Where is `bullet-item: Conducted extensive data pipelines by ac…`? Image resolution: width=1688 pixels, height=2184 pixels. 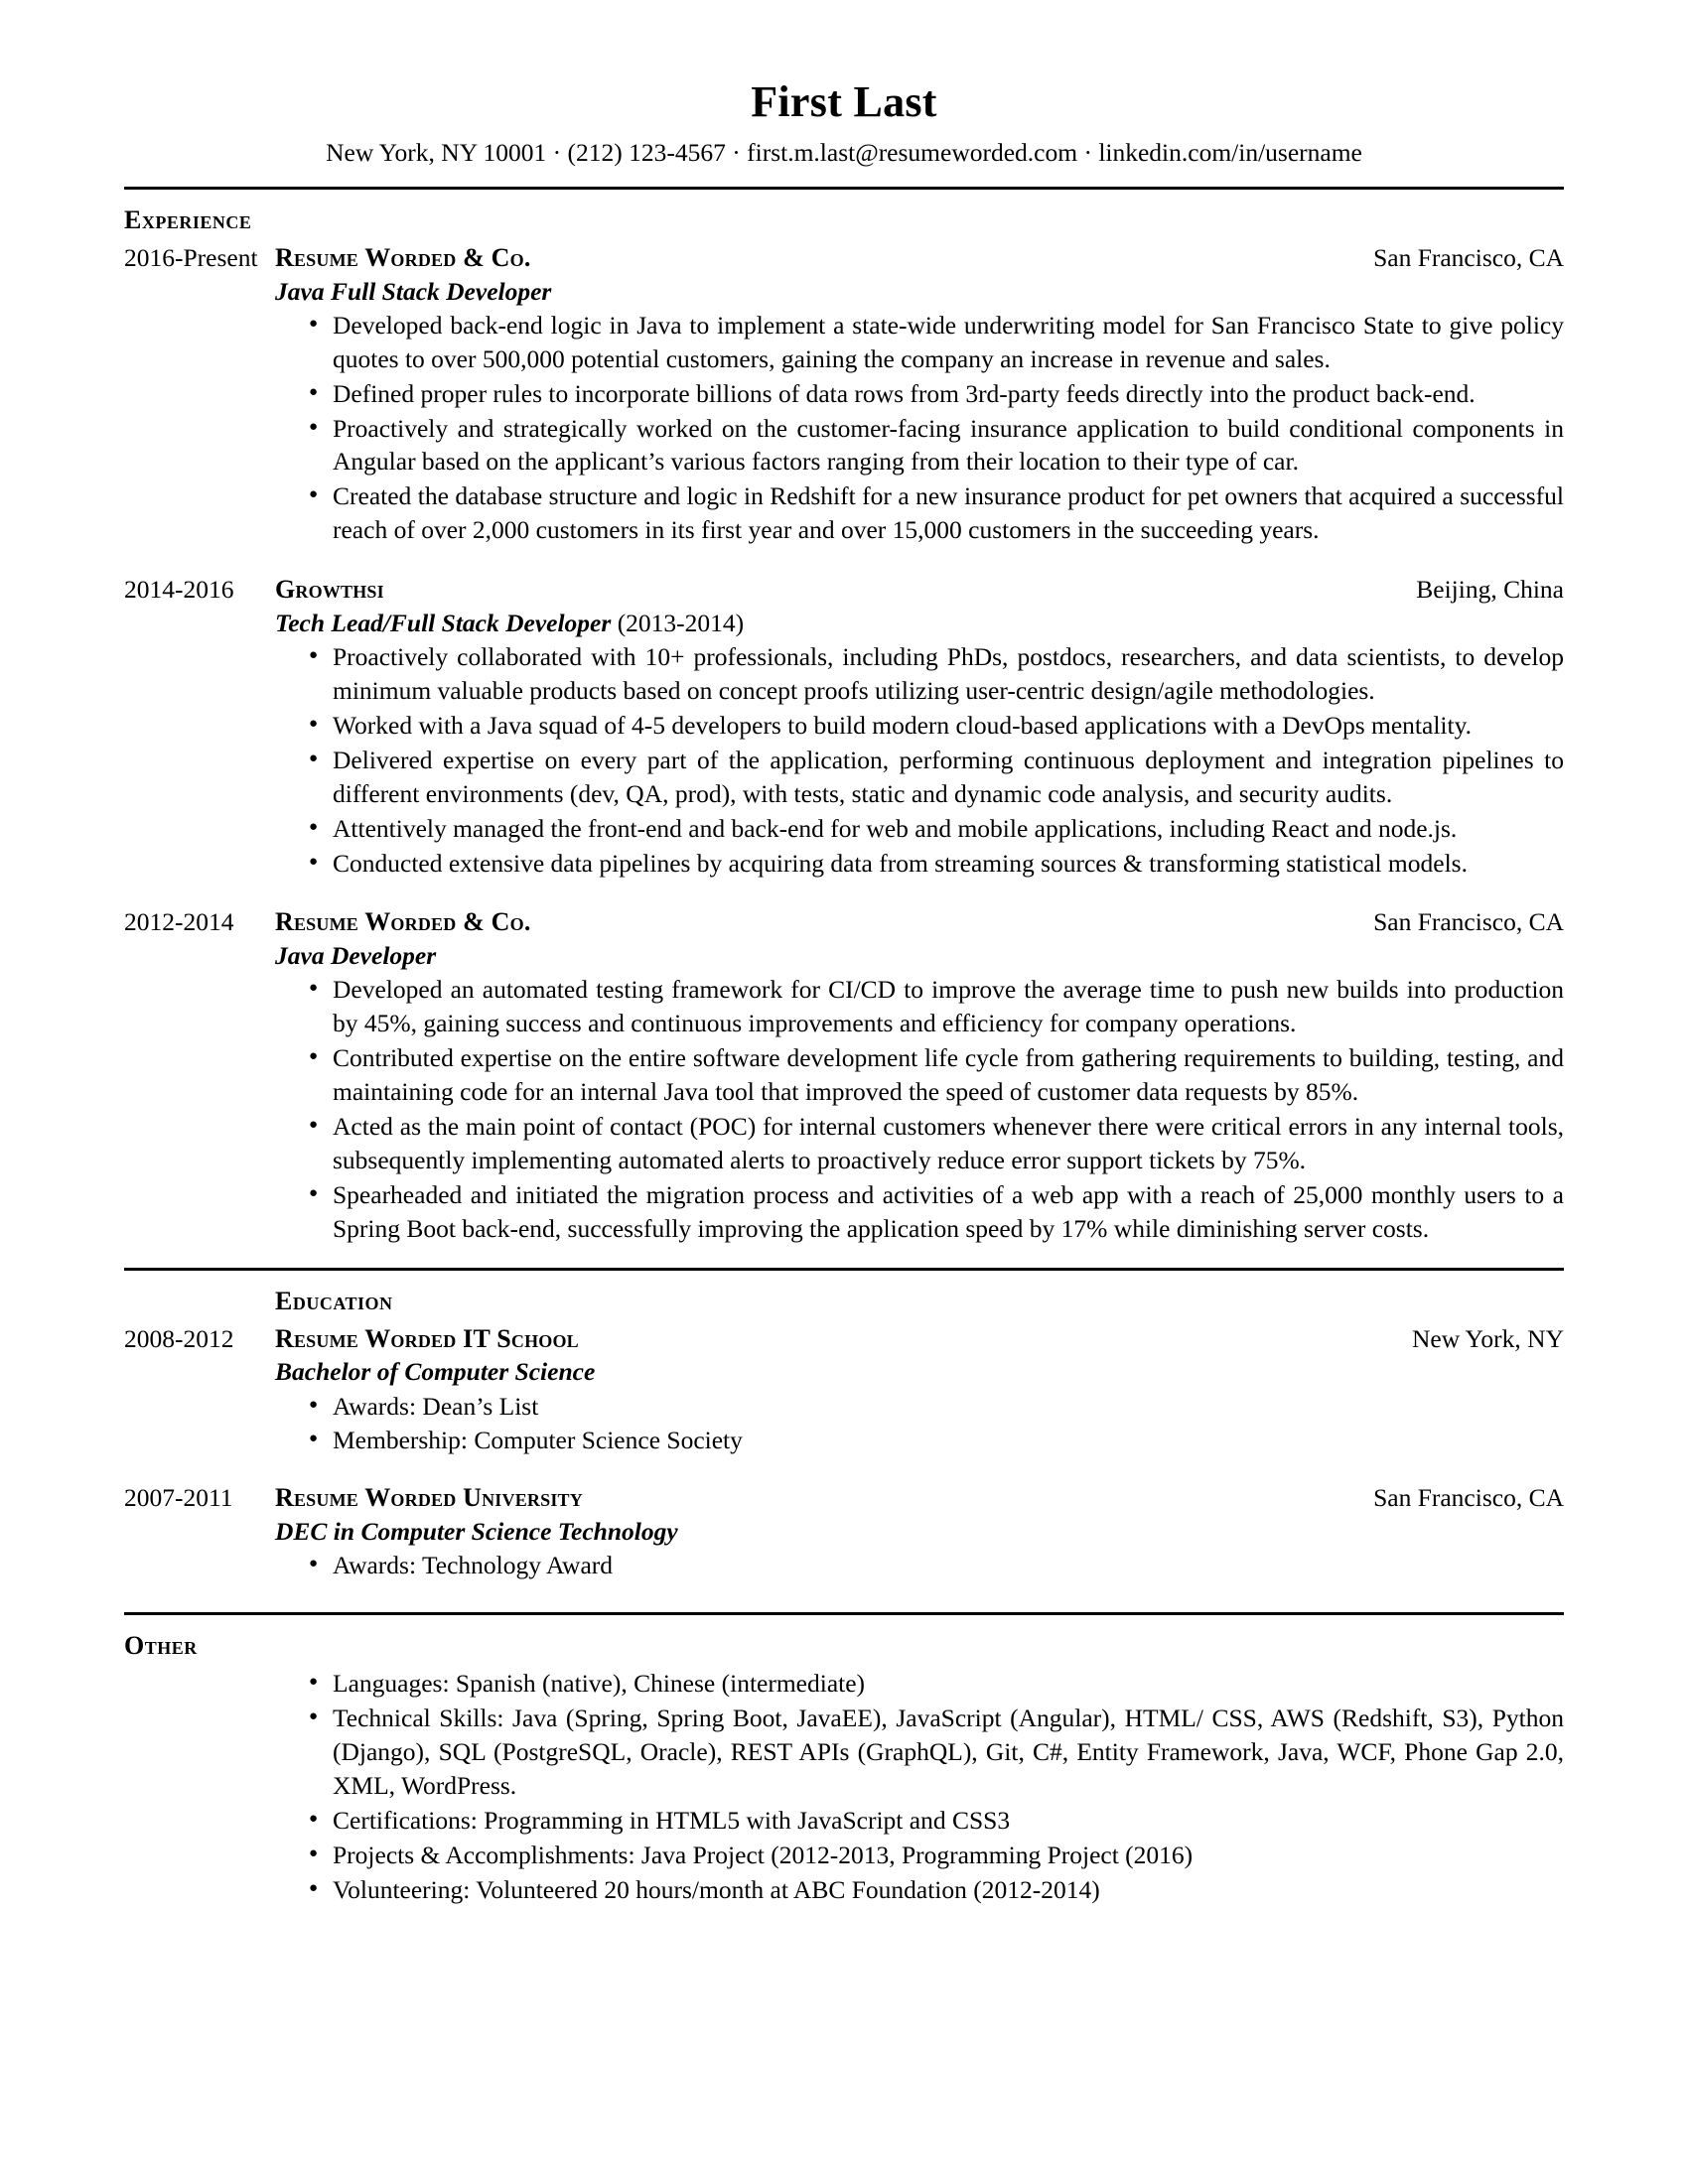
bullet-item: Conducted extensive data pipelines by ac… is located at coordinates (933, 863).